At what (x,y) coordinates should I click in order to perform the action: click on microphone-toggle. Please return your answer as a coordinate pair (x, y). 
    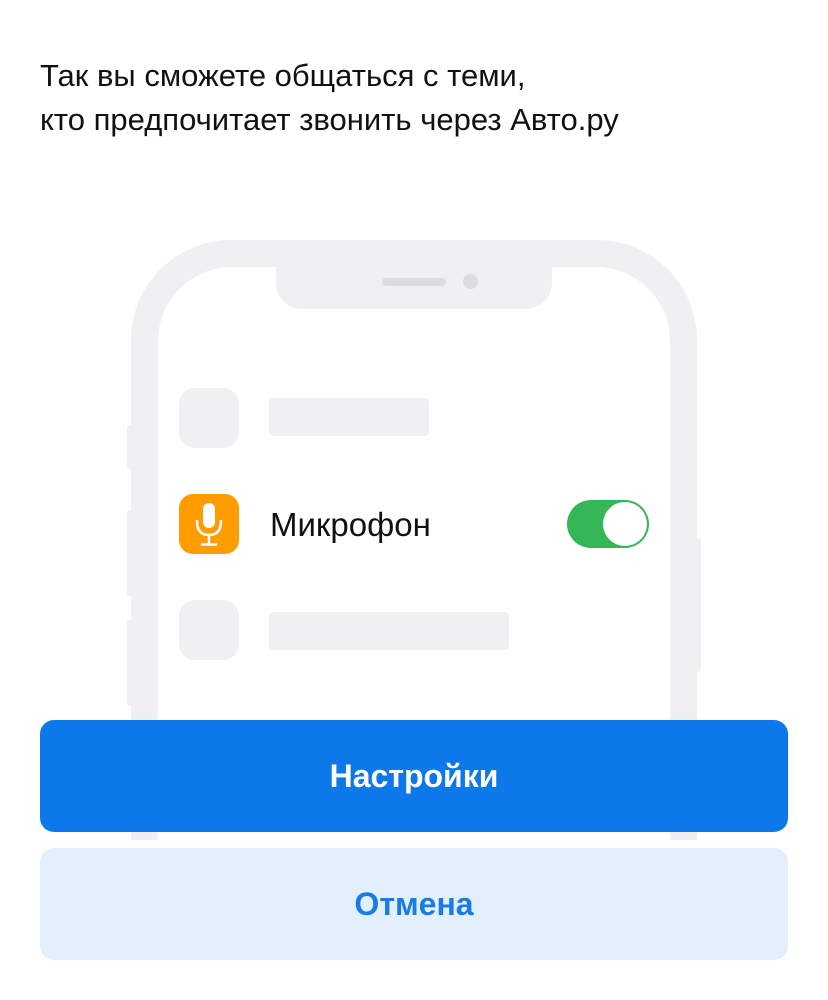
    Looking at the image, I should click on (608, 524).